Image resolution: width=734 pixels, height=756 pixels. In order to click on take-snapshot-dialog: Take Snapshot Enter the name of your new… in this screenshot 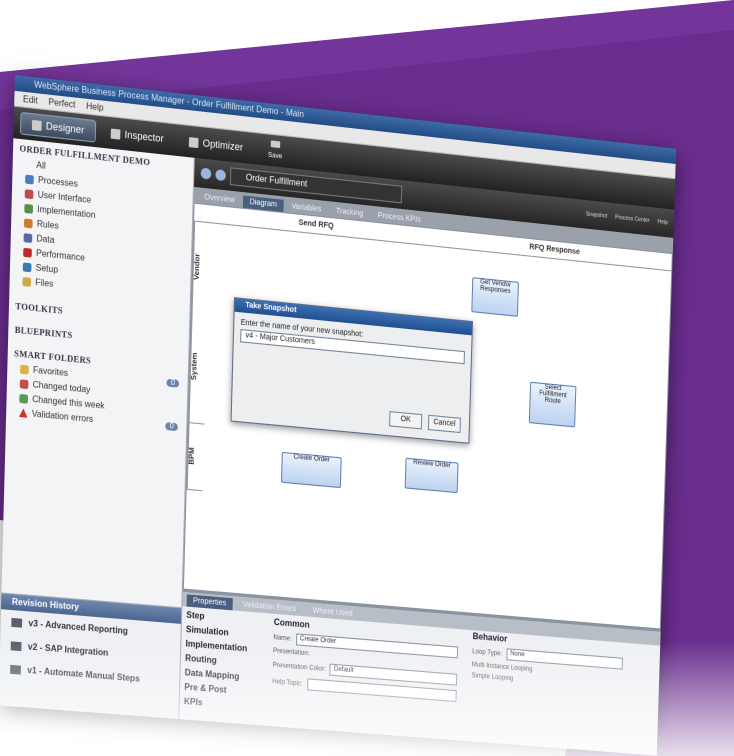, I will do `click(352, 370)`.